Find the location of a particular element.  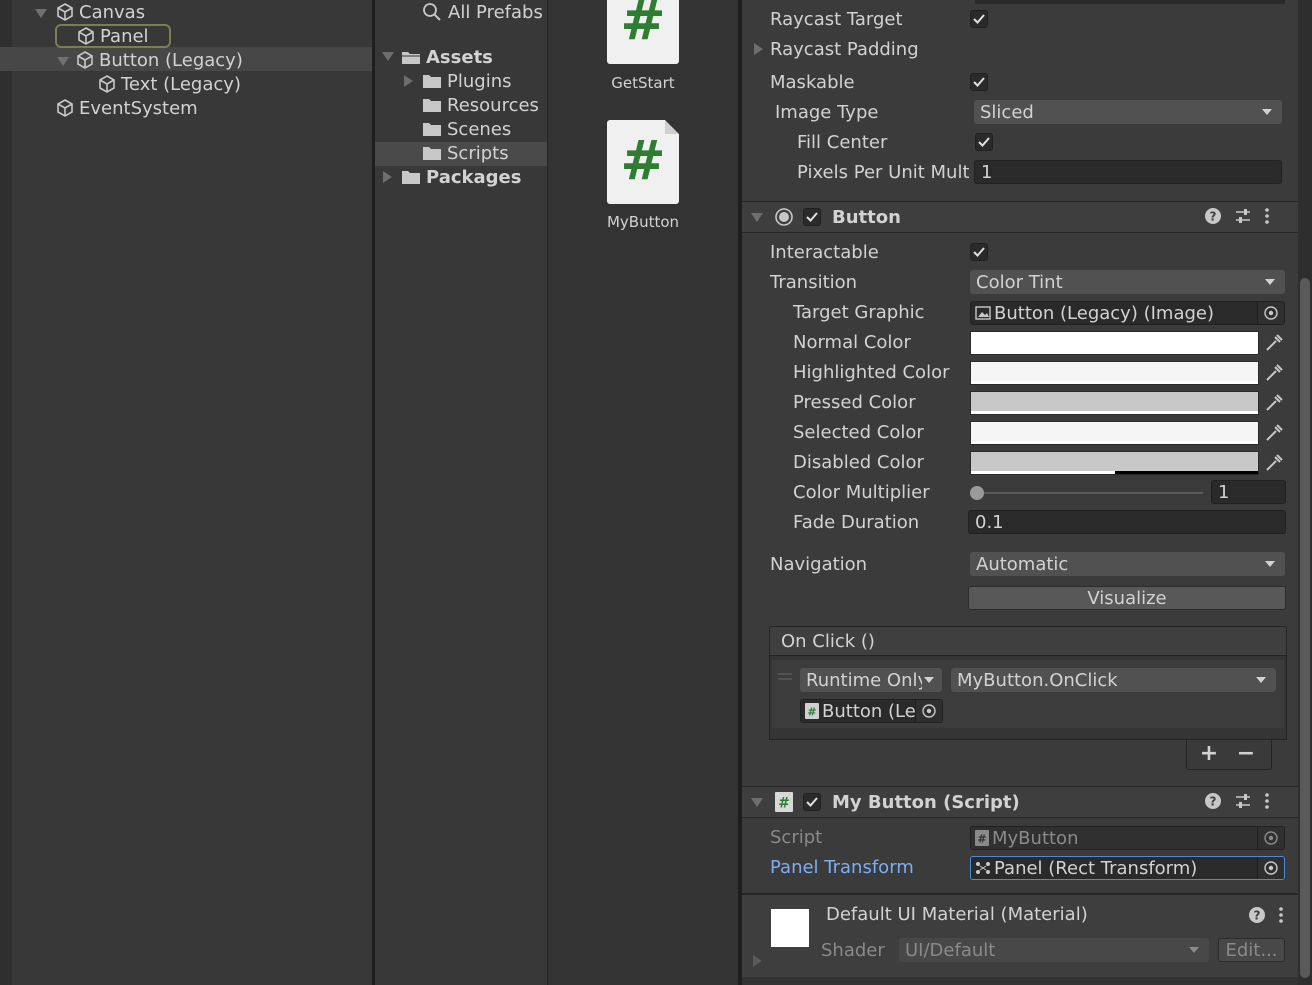

highlighted-color-swatch is located at coordinates (1114, 373).